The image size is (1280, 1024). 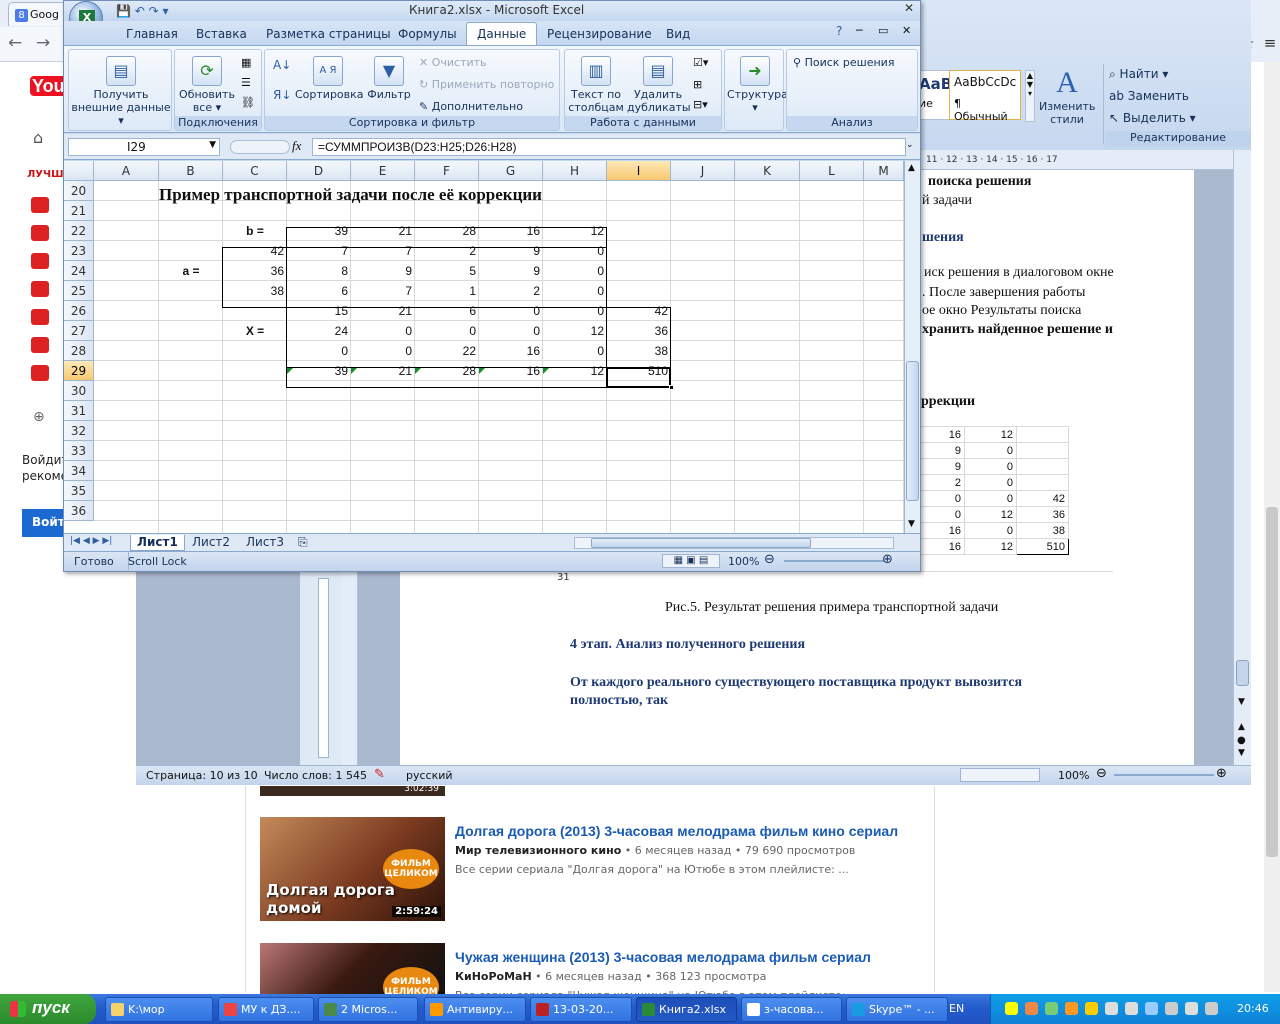 What do you see at coordinates (538, 850) in the screenshot?
I see `channel-name: Мир телевизионного кино` at bounding box center [538, 850].